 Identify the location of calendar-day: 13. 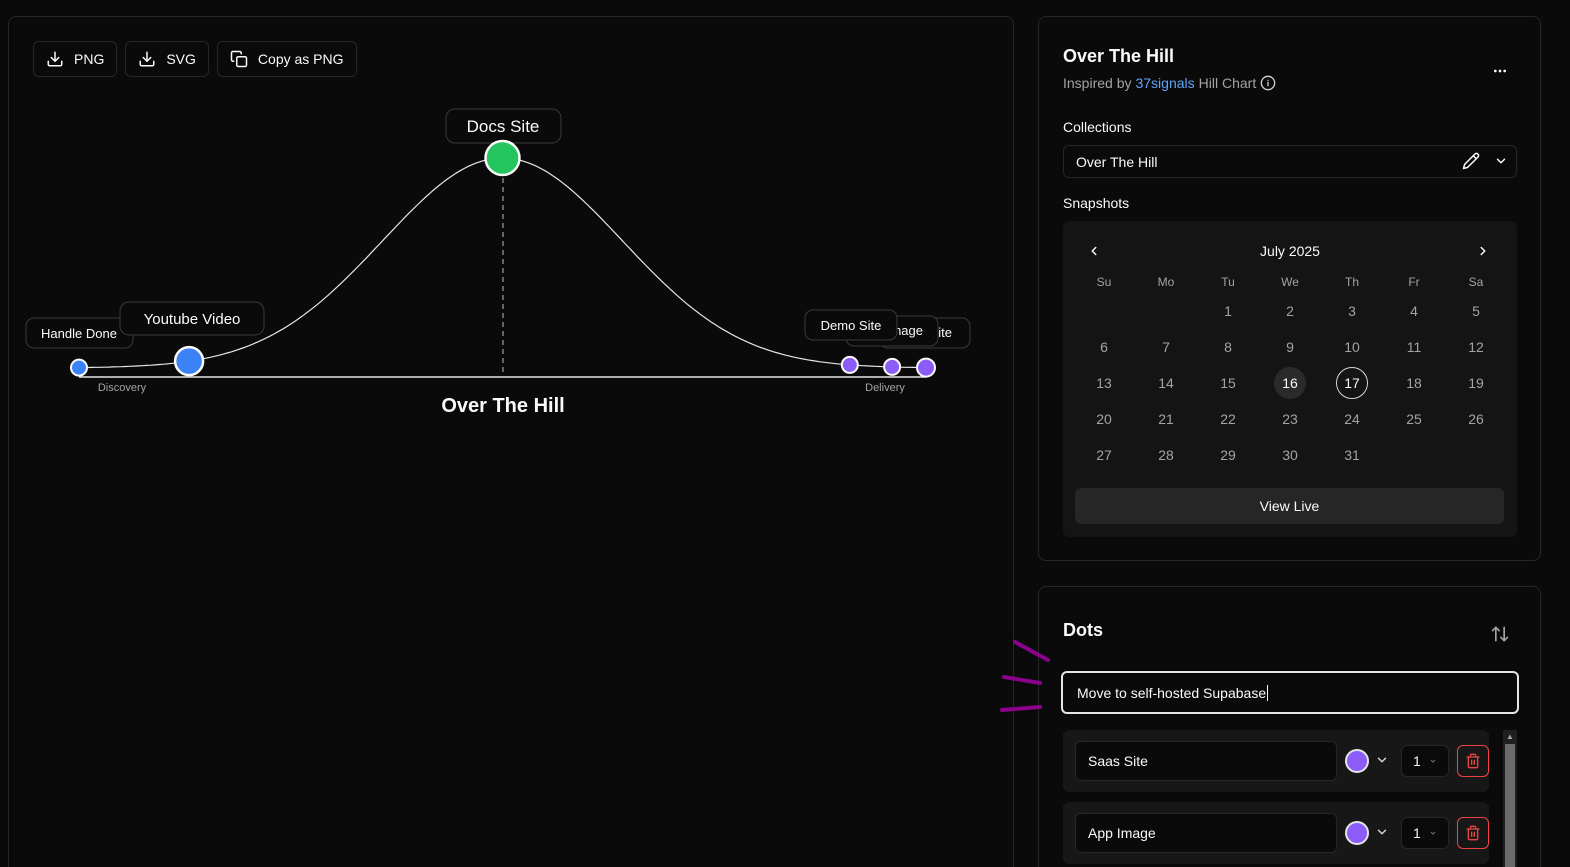
(1104, 383).